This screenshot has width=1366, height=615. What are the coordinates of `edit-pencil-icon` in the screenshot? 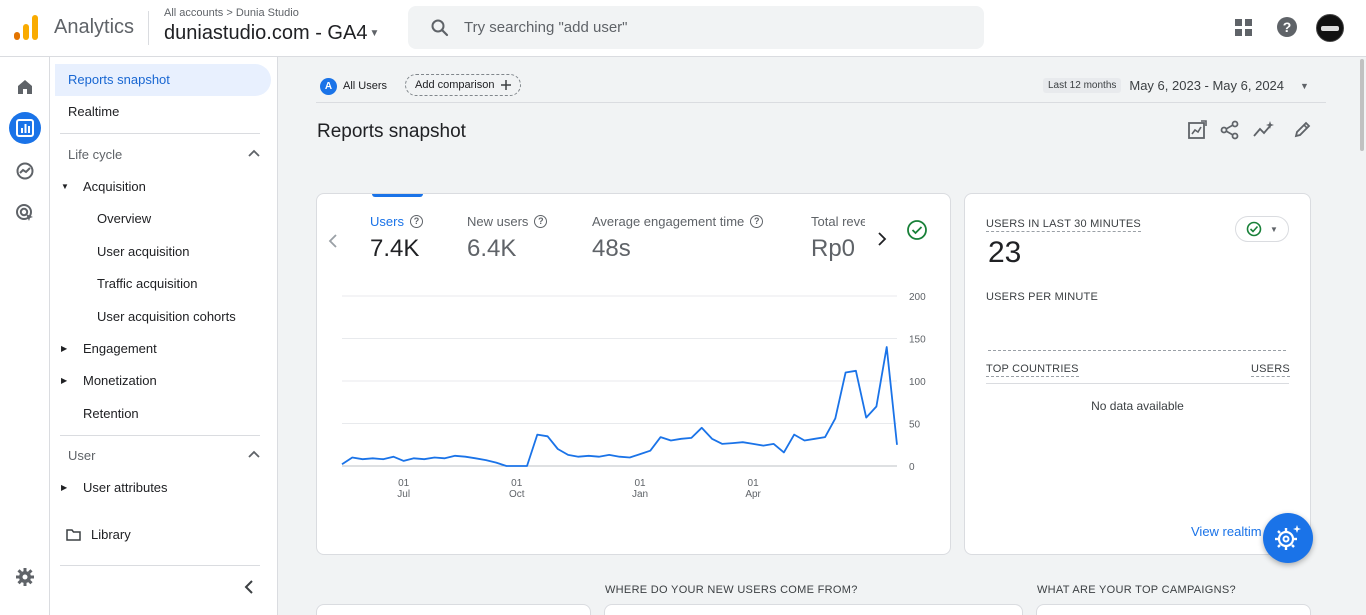 It's located at (1303, 129).